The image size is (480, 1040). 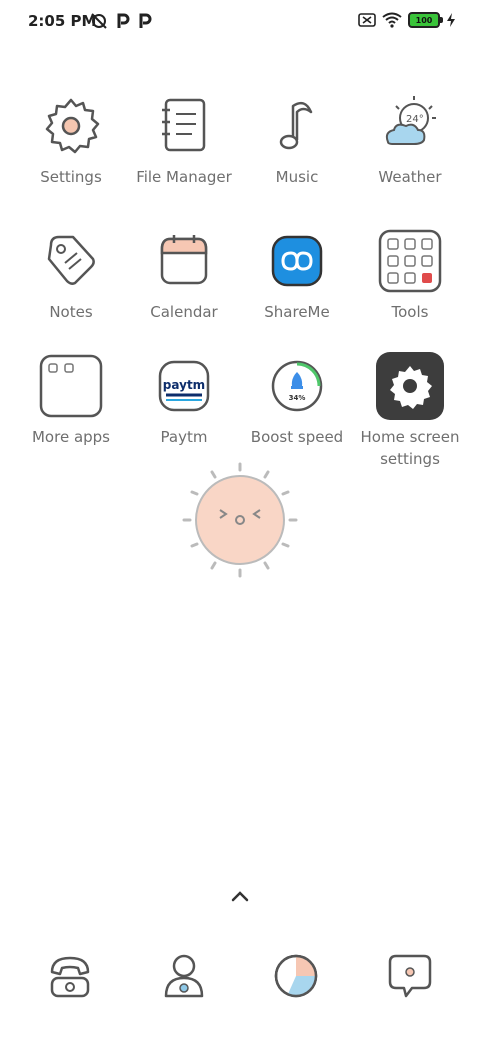 I want to click on boost-percent: 34%, so click(x=297, y=398).